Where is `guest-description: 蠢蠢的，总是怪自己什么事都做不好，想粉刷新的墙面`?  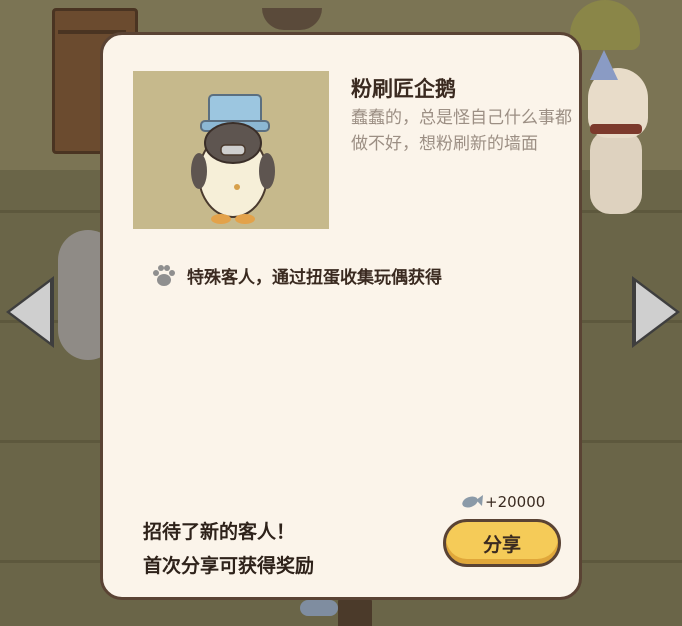
guest-description: 蠢蠢的，总是怪自己什么事都做不好，想粉刷新的墙面 is located at coordinates (461, 131).